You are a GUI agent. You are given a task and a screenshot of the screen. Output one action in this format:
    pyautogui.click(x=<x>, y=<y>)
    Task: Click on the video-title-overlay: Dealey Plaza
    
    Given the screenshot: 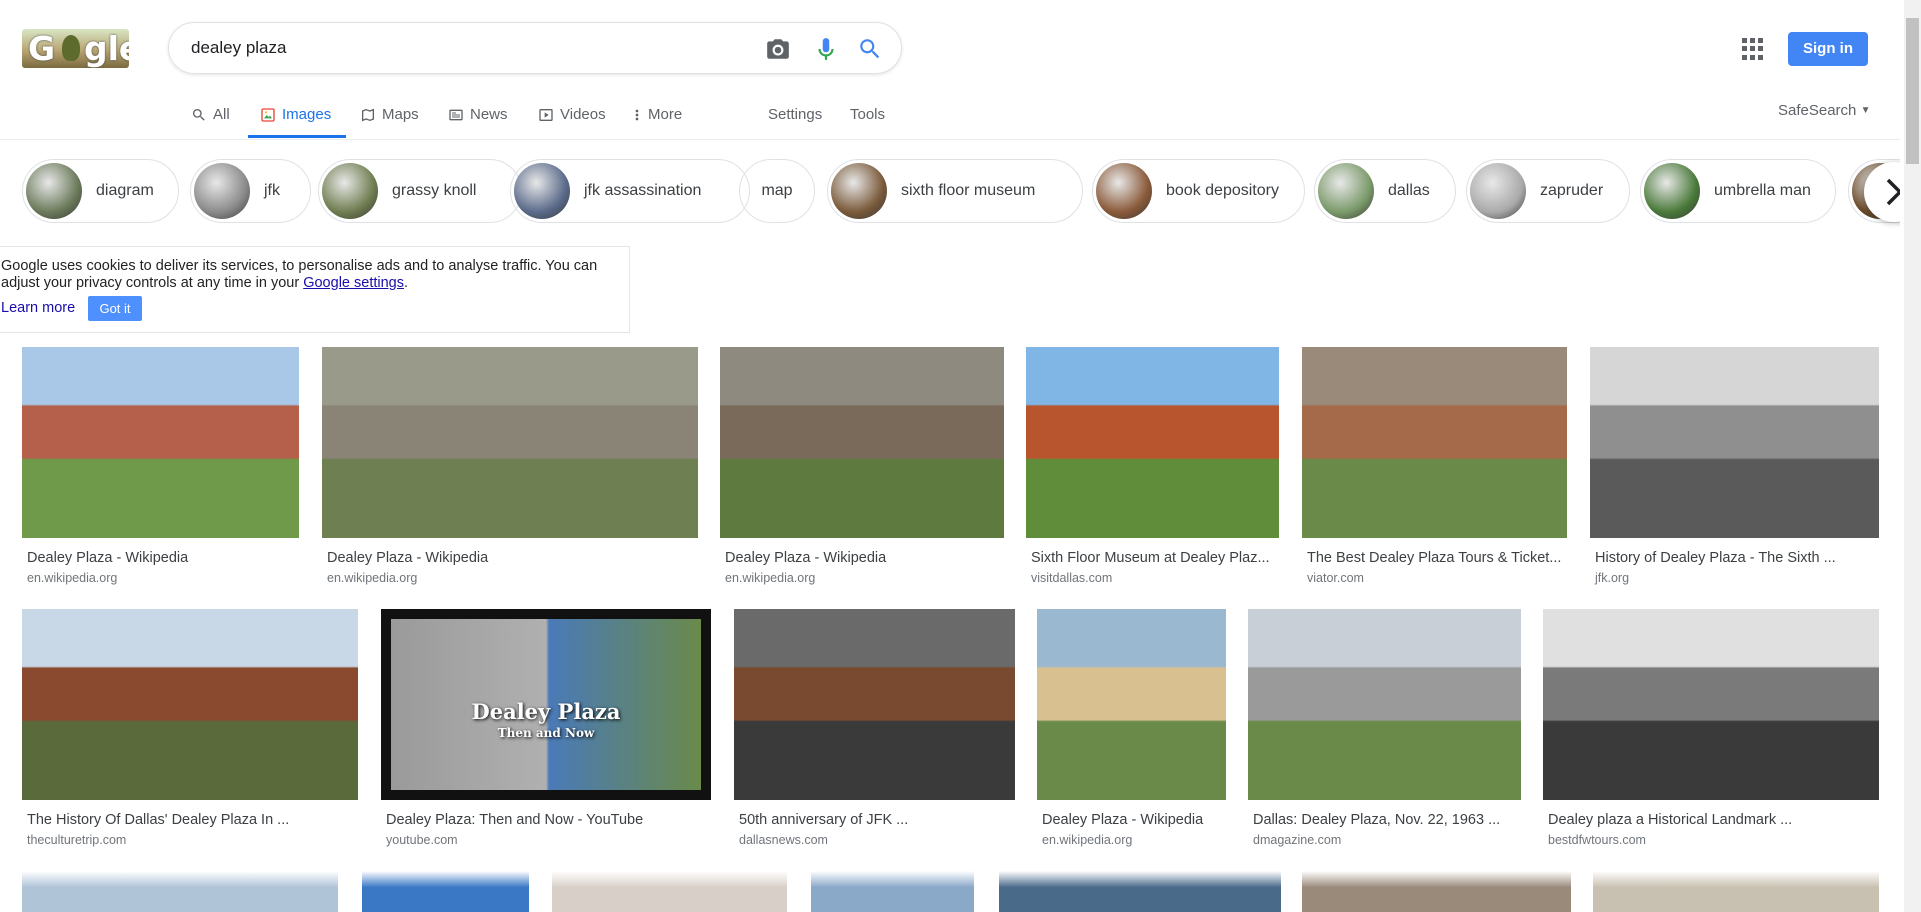 What is the action you would take?
    pyautogui.click(x=546, y=711)
    